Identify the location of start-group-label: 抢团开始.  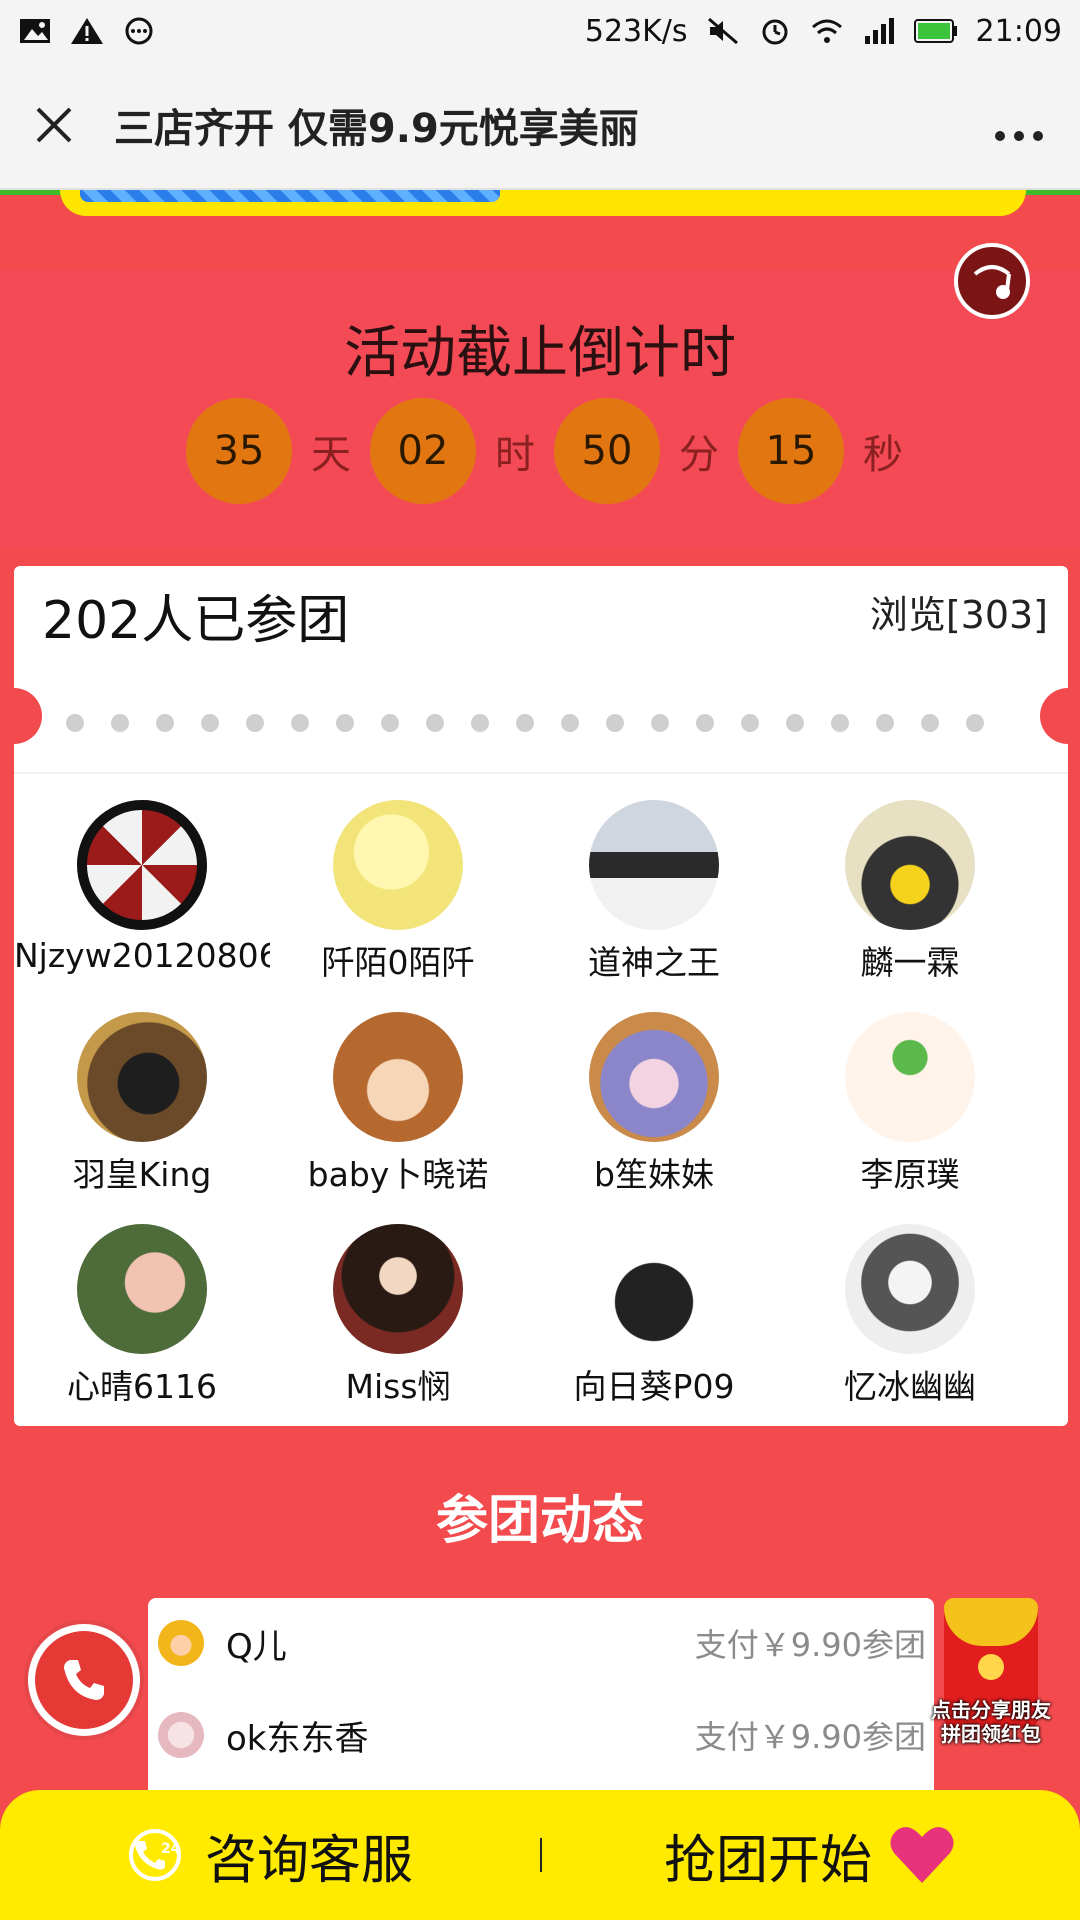
(767, 1860).